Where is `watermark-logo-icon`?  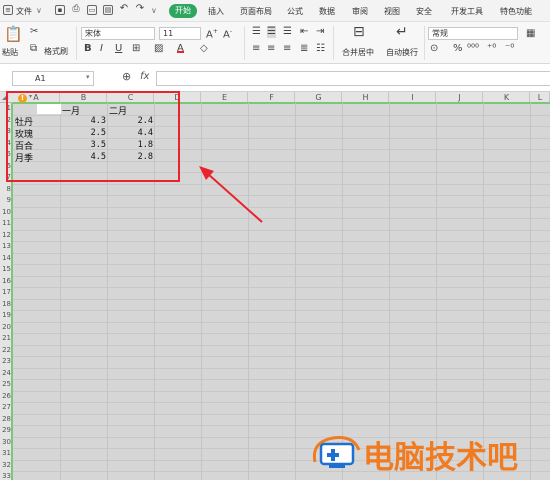
watermark-logo-icon is located at coordinates (336, 452).